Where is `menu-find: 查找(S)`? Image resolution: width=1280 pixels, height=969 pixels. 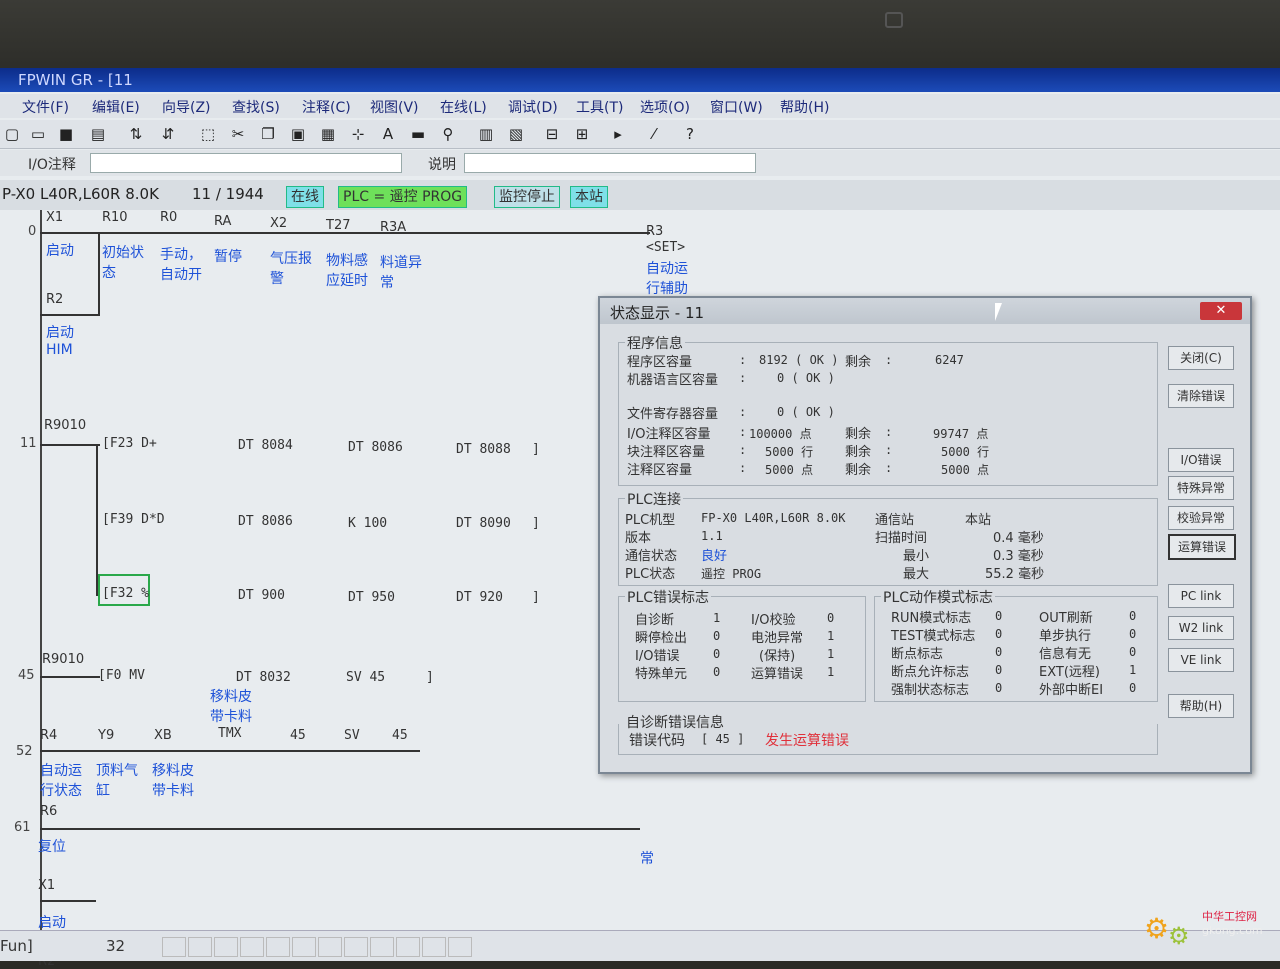 menu-find: 查找(S) is located at coordinates (256, 107).